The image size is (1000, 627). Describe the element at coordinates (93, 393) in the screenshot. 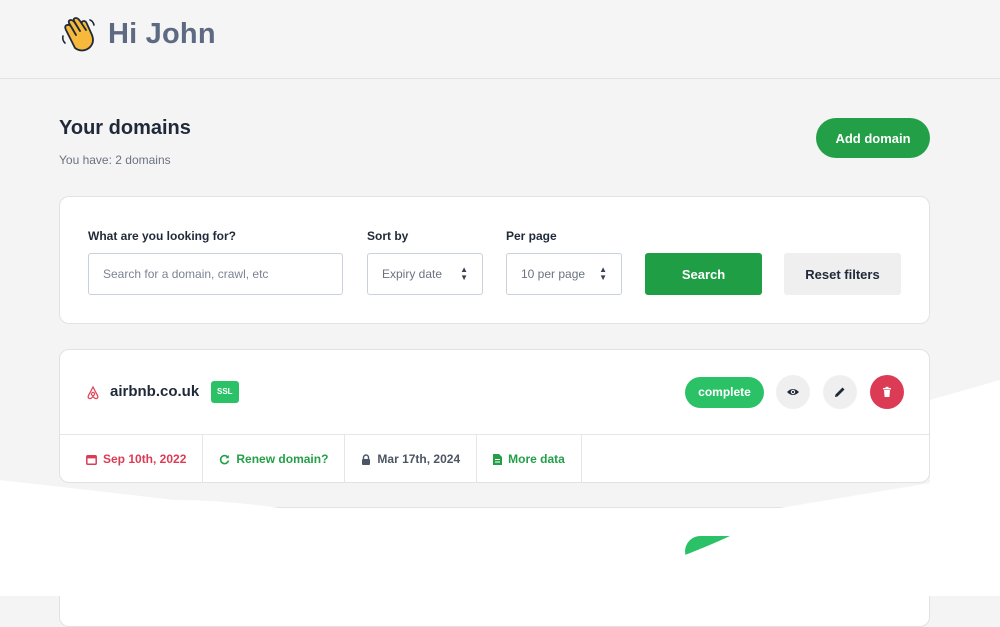

I see `airbnb-icon` at that location.